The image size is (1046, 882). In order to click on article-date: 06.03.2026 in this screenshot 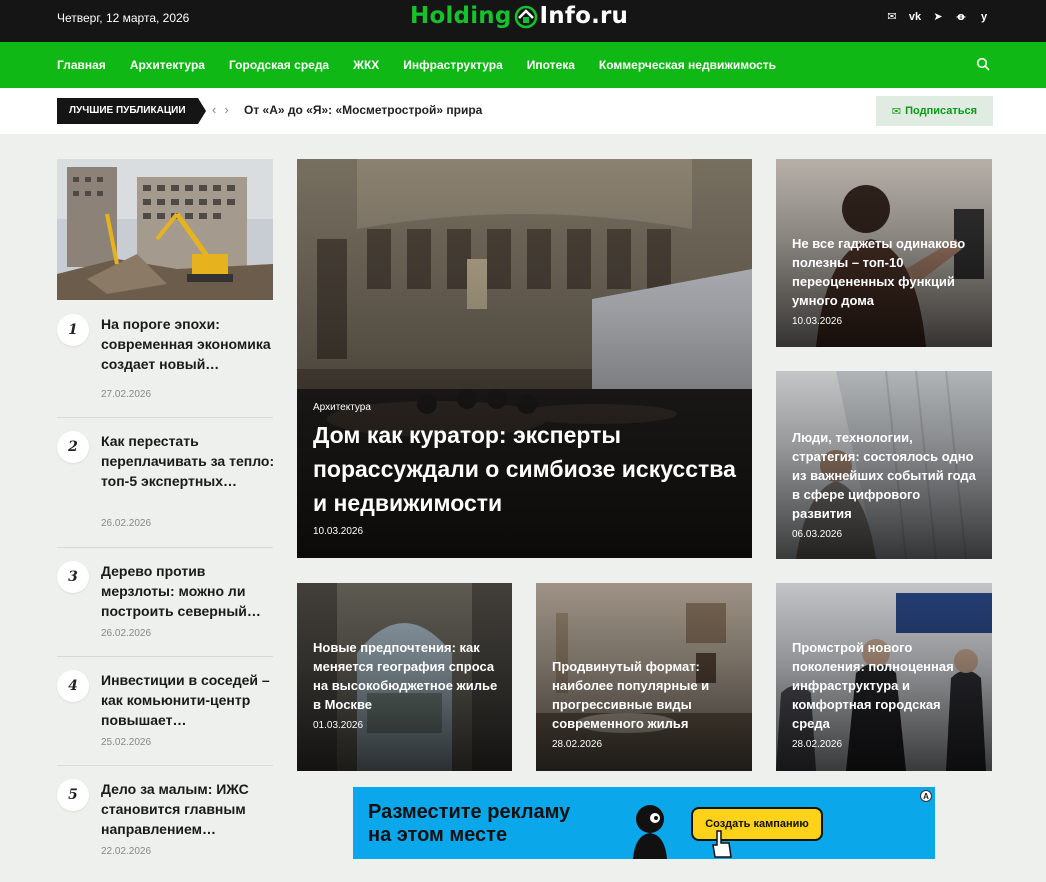, I will do `click(817, 534)`.